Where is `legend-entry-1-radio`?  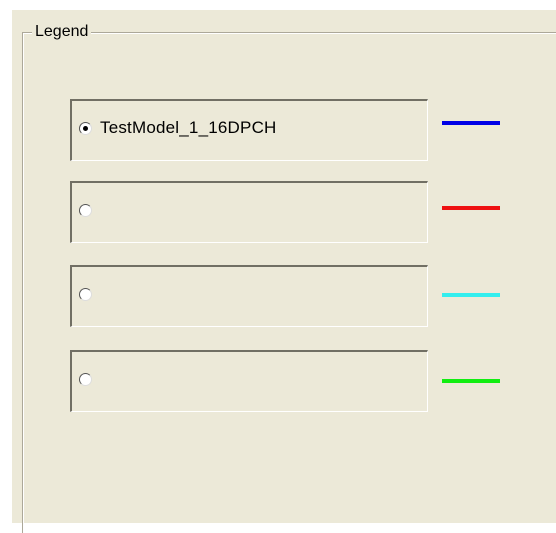
legend-entry-1-radio is located at coordinates (85, 128).